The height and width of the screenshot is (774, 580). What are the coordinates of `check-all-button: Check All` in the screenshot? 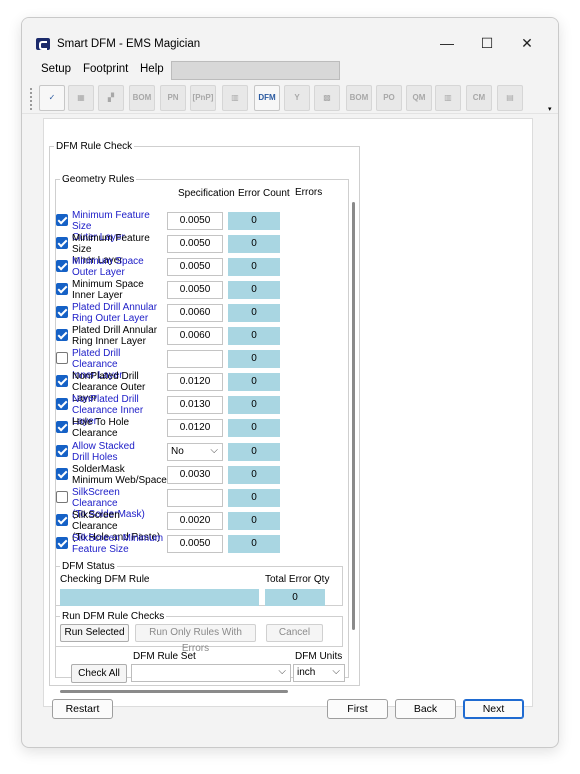 It's located at (99, 673).